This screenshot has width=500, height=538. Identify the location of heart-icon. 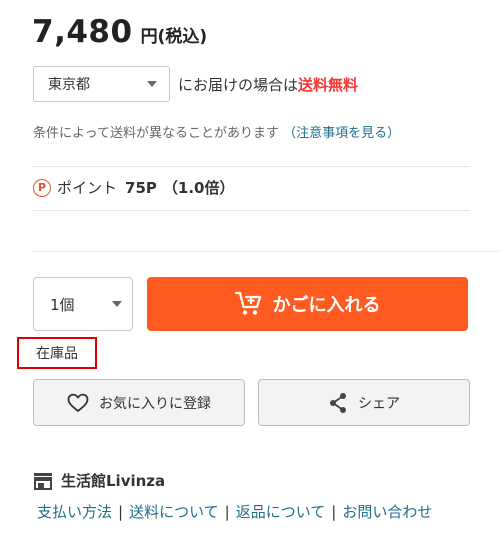
(78, 402).